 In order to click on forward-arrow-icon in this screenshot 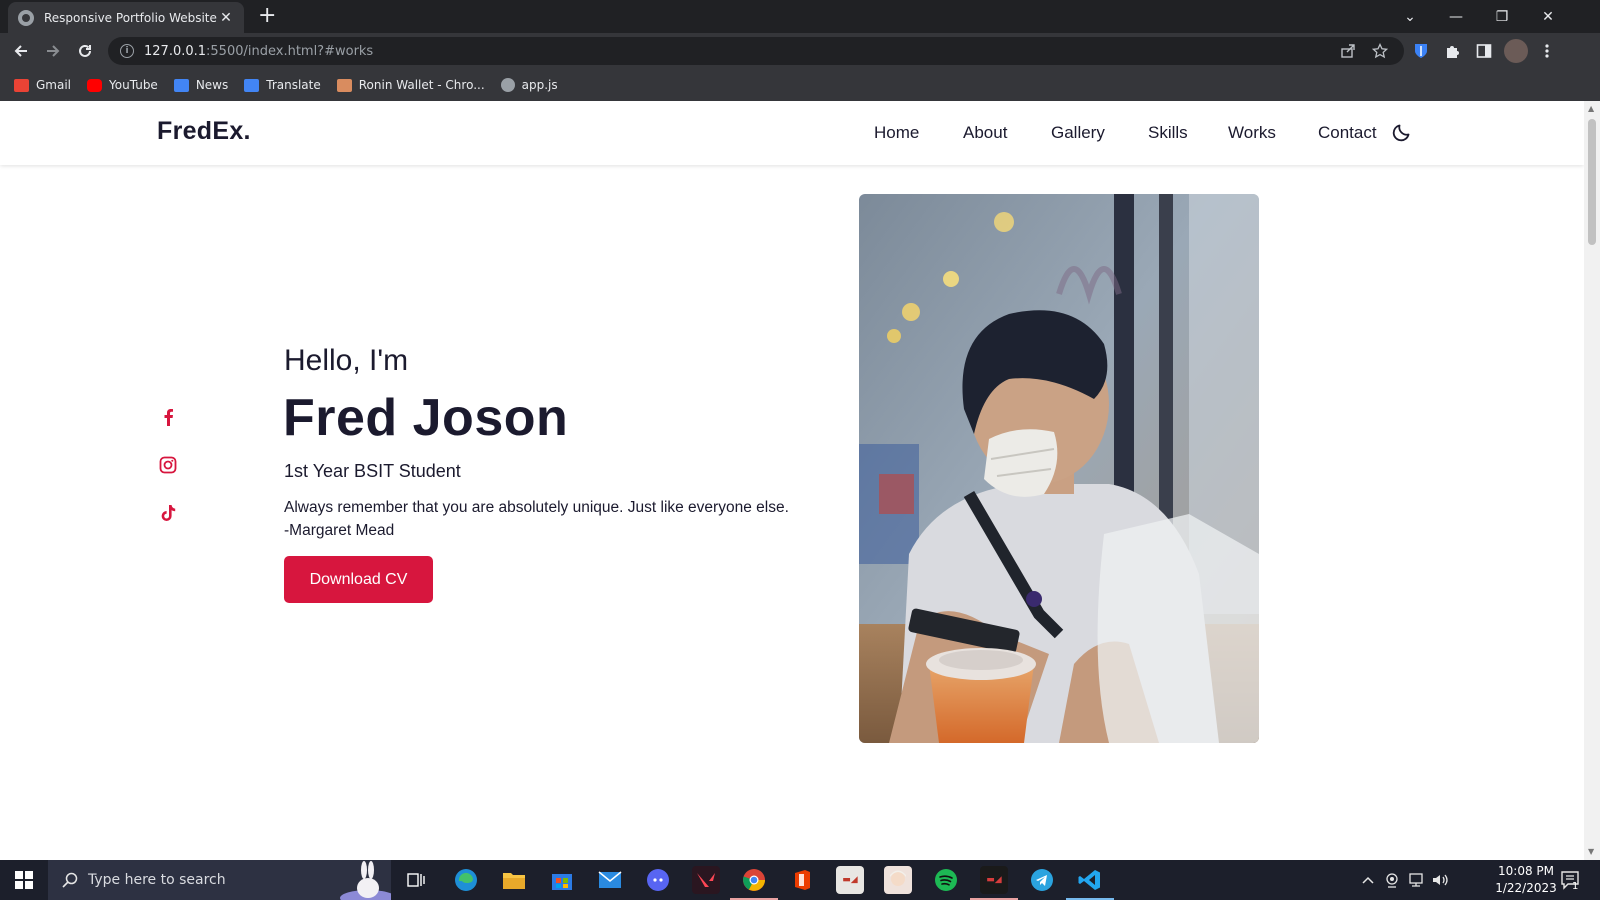, I will do `click(53, 51)`.